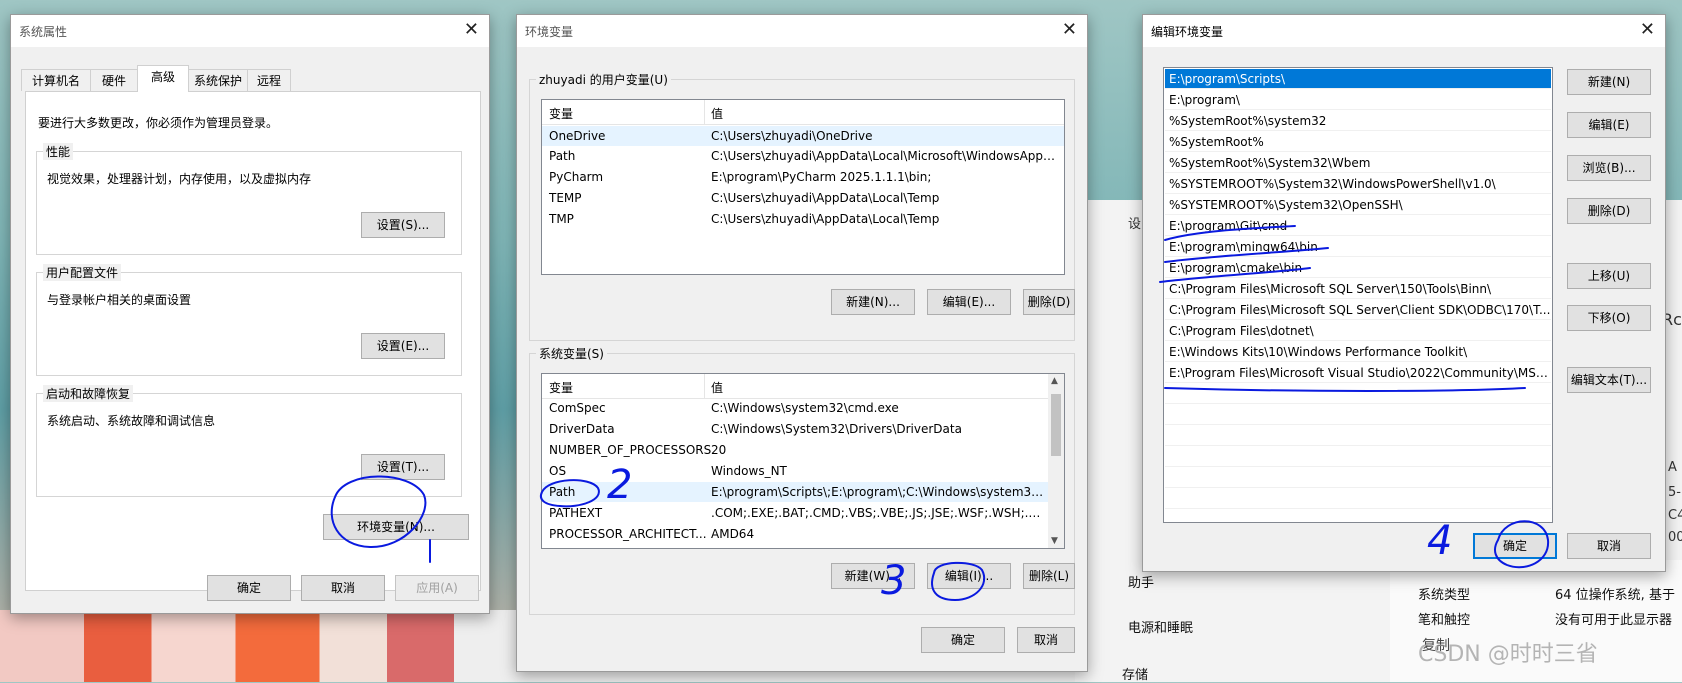  I want to click on user-profile-desc: 与登录帐户相关的桌面设置, so click(119, 300).